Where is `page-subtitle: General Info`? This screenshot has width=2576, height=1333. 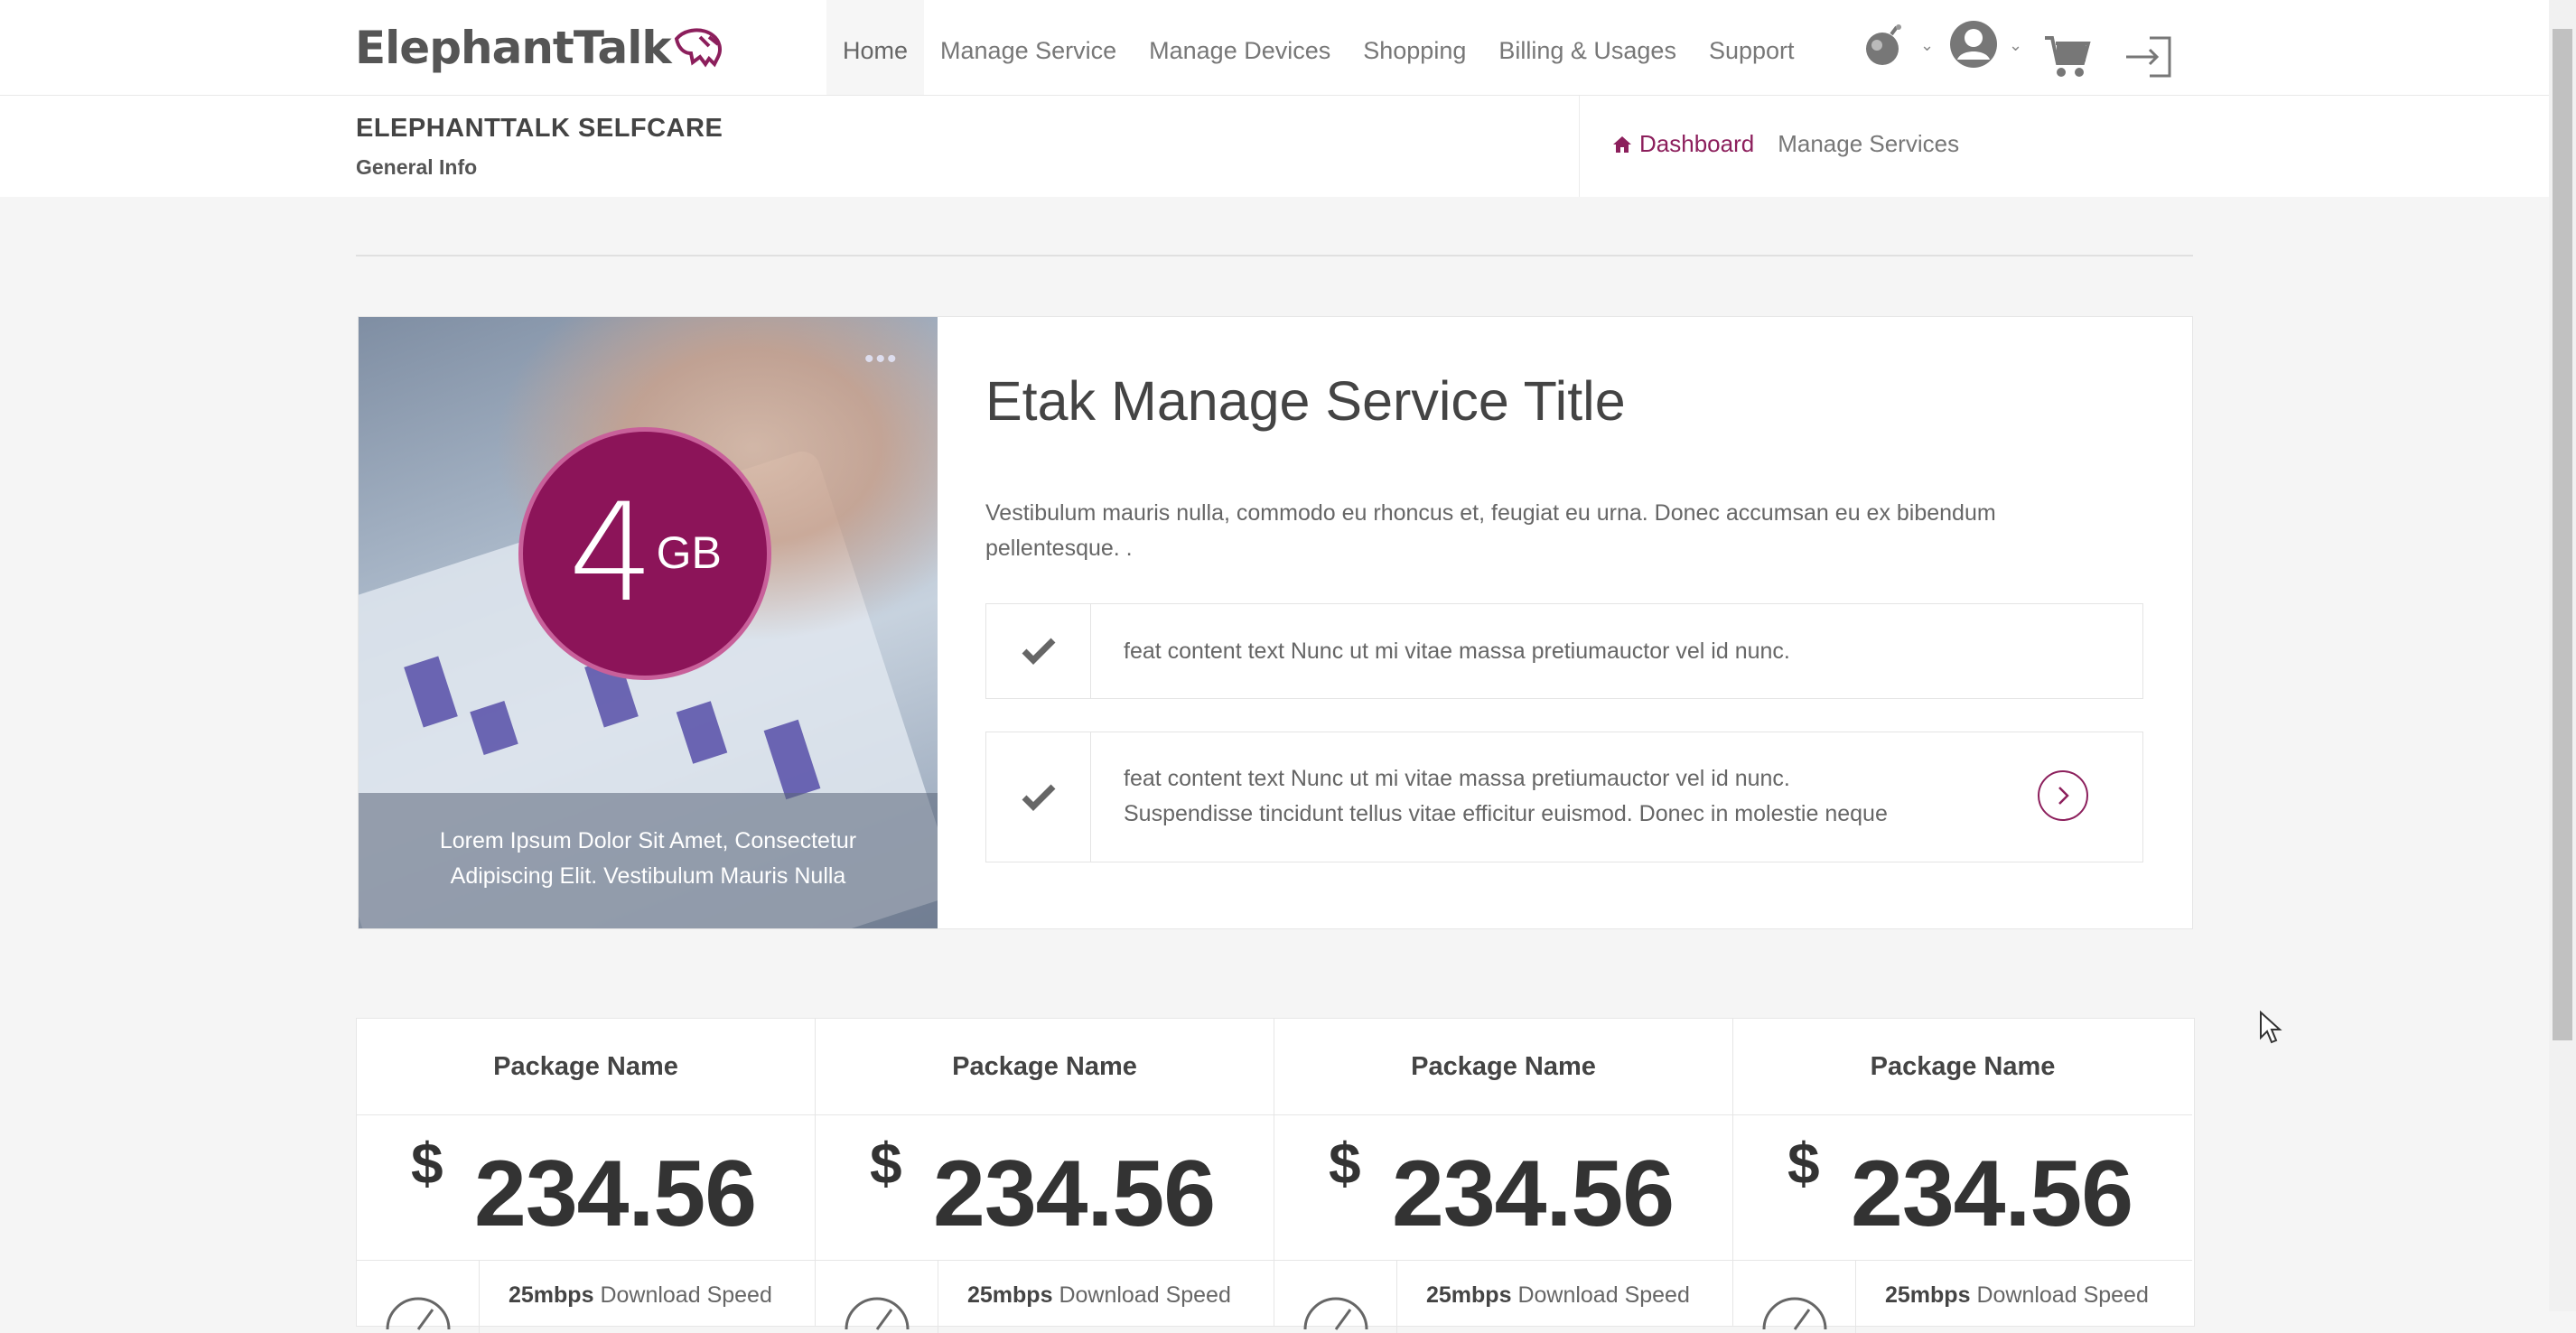
page-subtitle: General Info is located at coordinates (417, 167).